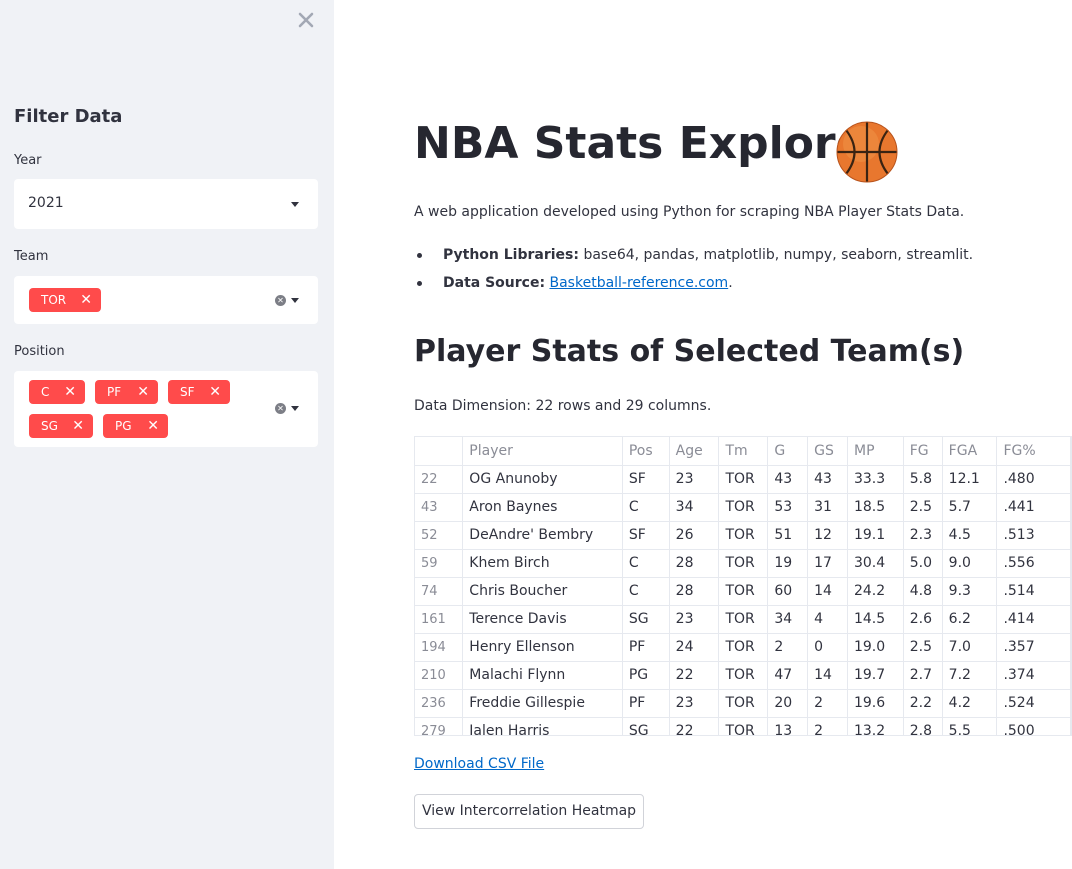  I want to click on table-row: 43 Aron Baynes C 34 TOR 53 31 18.5 2.5 5.7.441, so click(743, 507).